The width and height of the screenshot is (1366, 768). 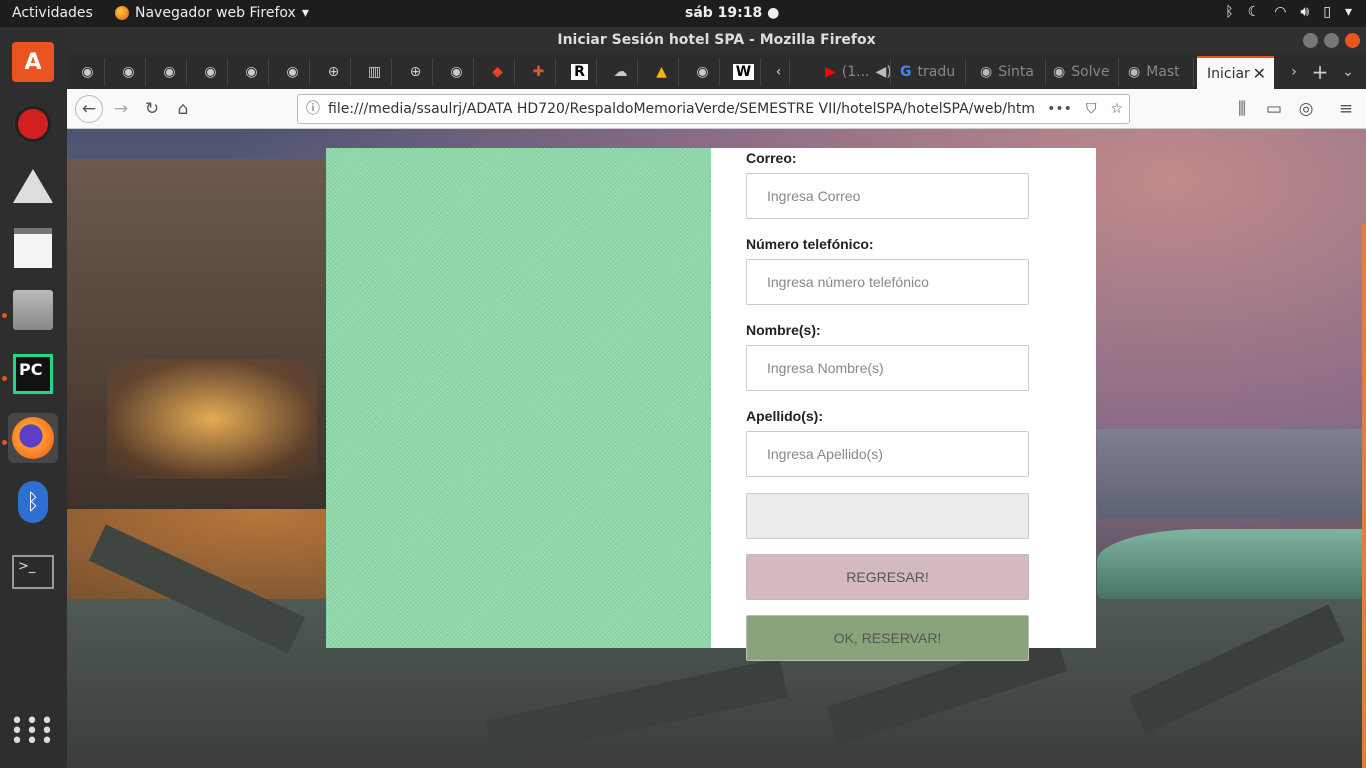 I want to click on activities-button: Actividades, so click(x=52, y=13).